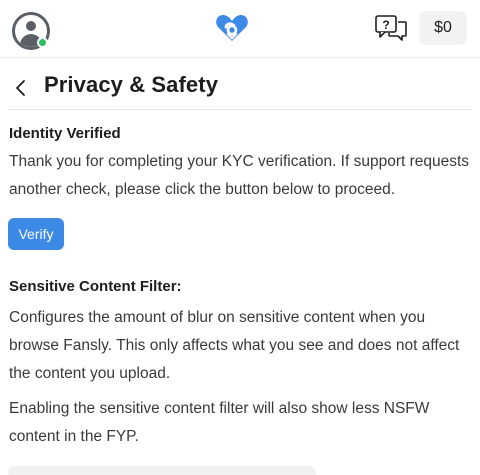  What do you see at coordinates (21, 88) in the screenshot?
I see `chevron-left-icon` at bounding box center [21, 88].